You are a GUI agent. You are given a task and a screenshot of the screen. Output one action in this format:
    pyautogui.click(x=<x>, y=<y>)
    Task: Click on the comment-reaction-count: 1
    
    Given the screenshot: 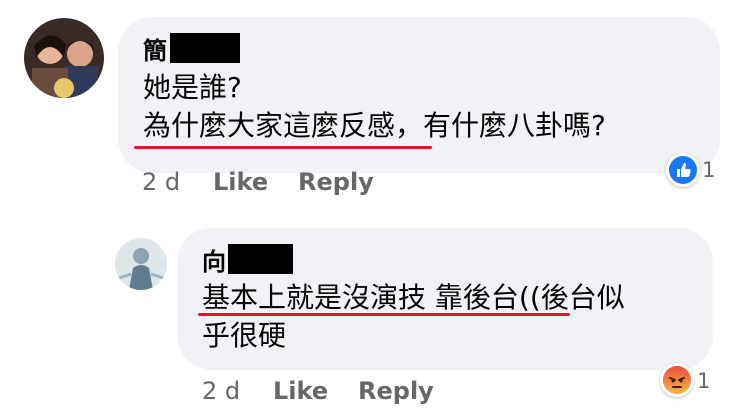 What is the action you would take?
    pyautogui.click(x=708, y=170)
    